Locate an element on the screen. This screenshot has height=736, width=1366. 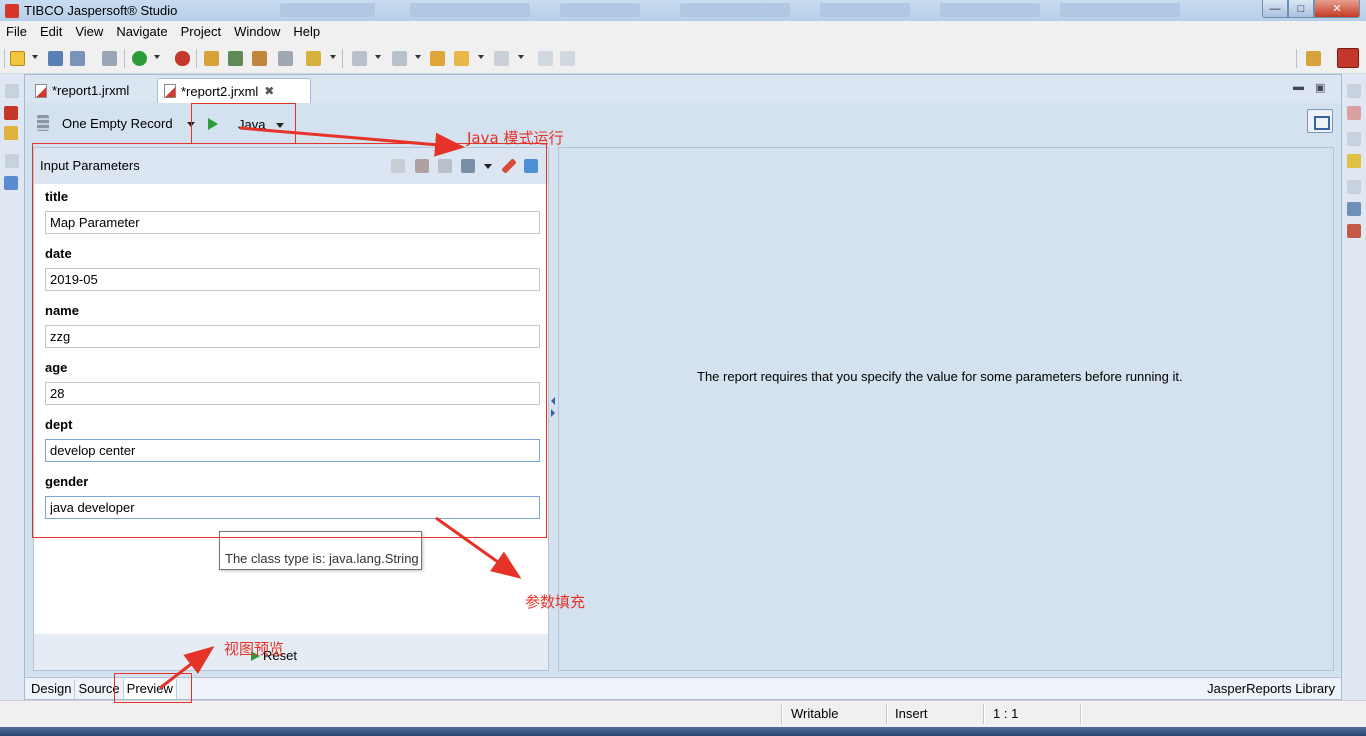
collapse-left-icon is located at coordinates (553, 401).